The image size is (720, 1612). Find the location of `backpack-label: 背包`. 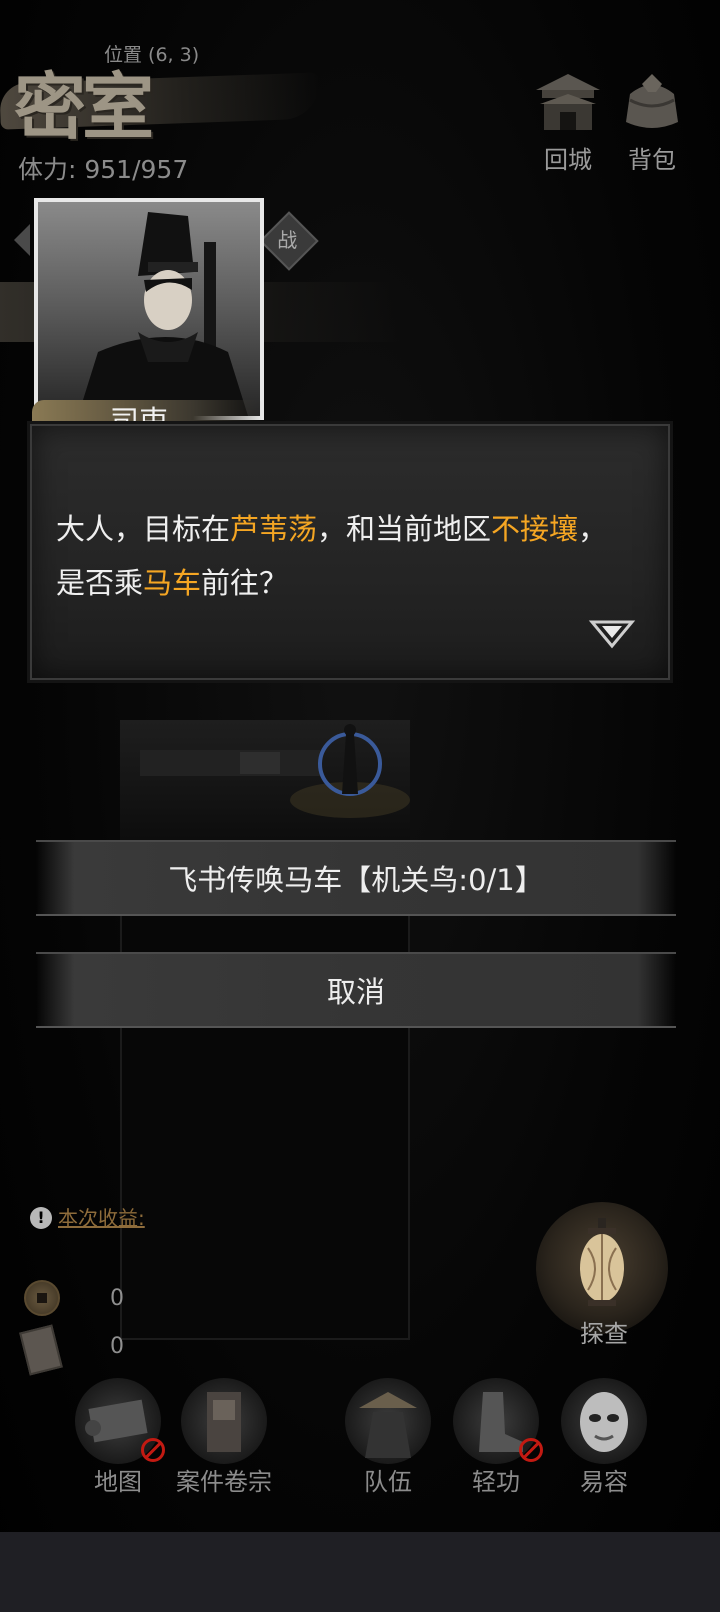

backpack-label: 背包 is located at coordinates (652, 160).